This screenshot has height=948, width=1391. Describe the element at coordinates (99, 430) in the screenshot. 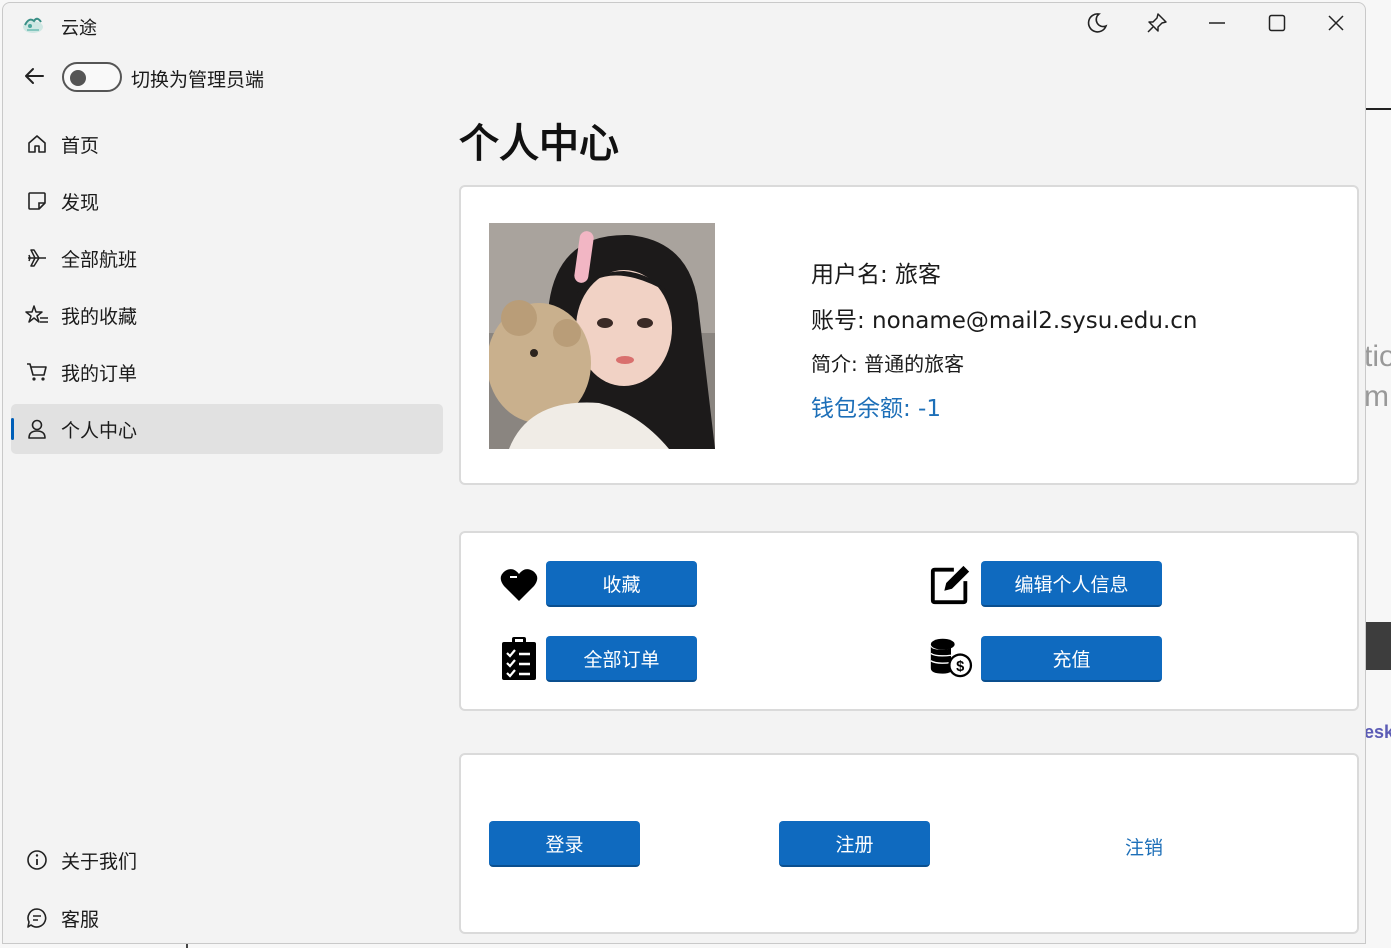

I see `sidebar-item-label: 个人中心` at that location.